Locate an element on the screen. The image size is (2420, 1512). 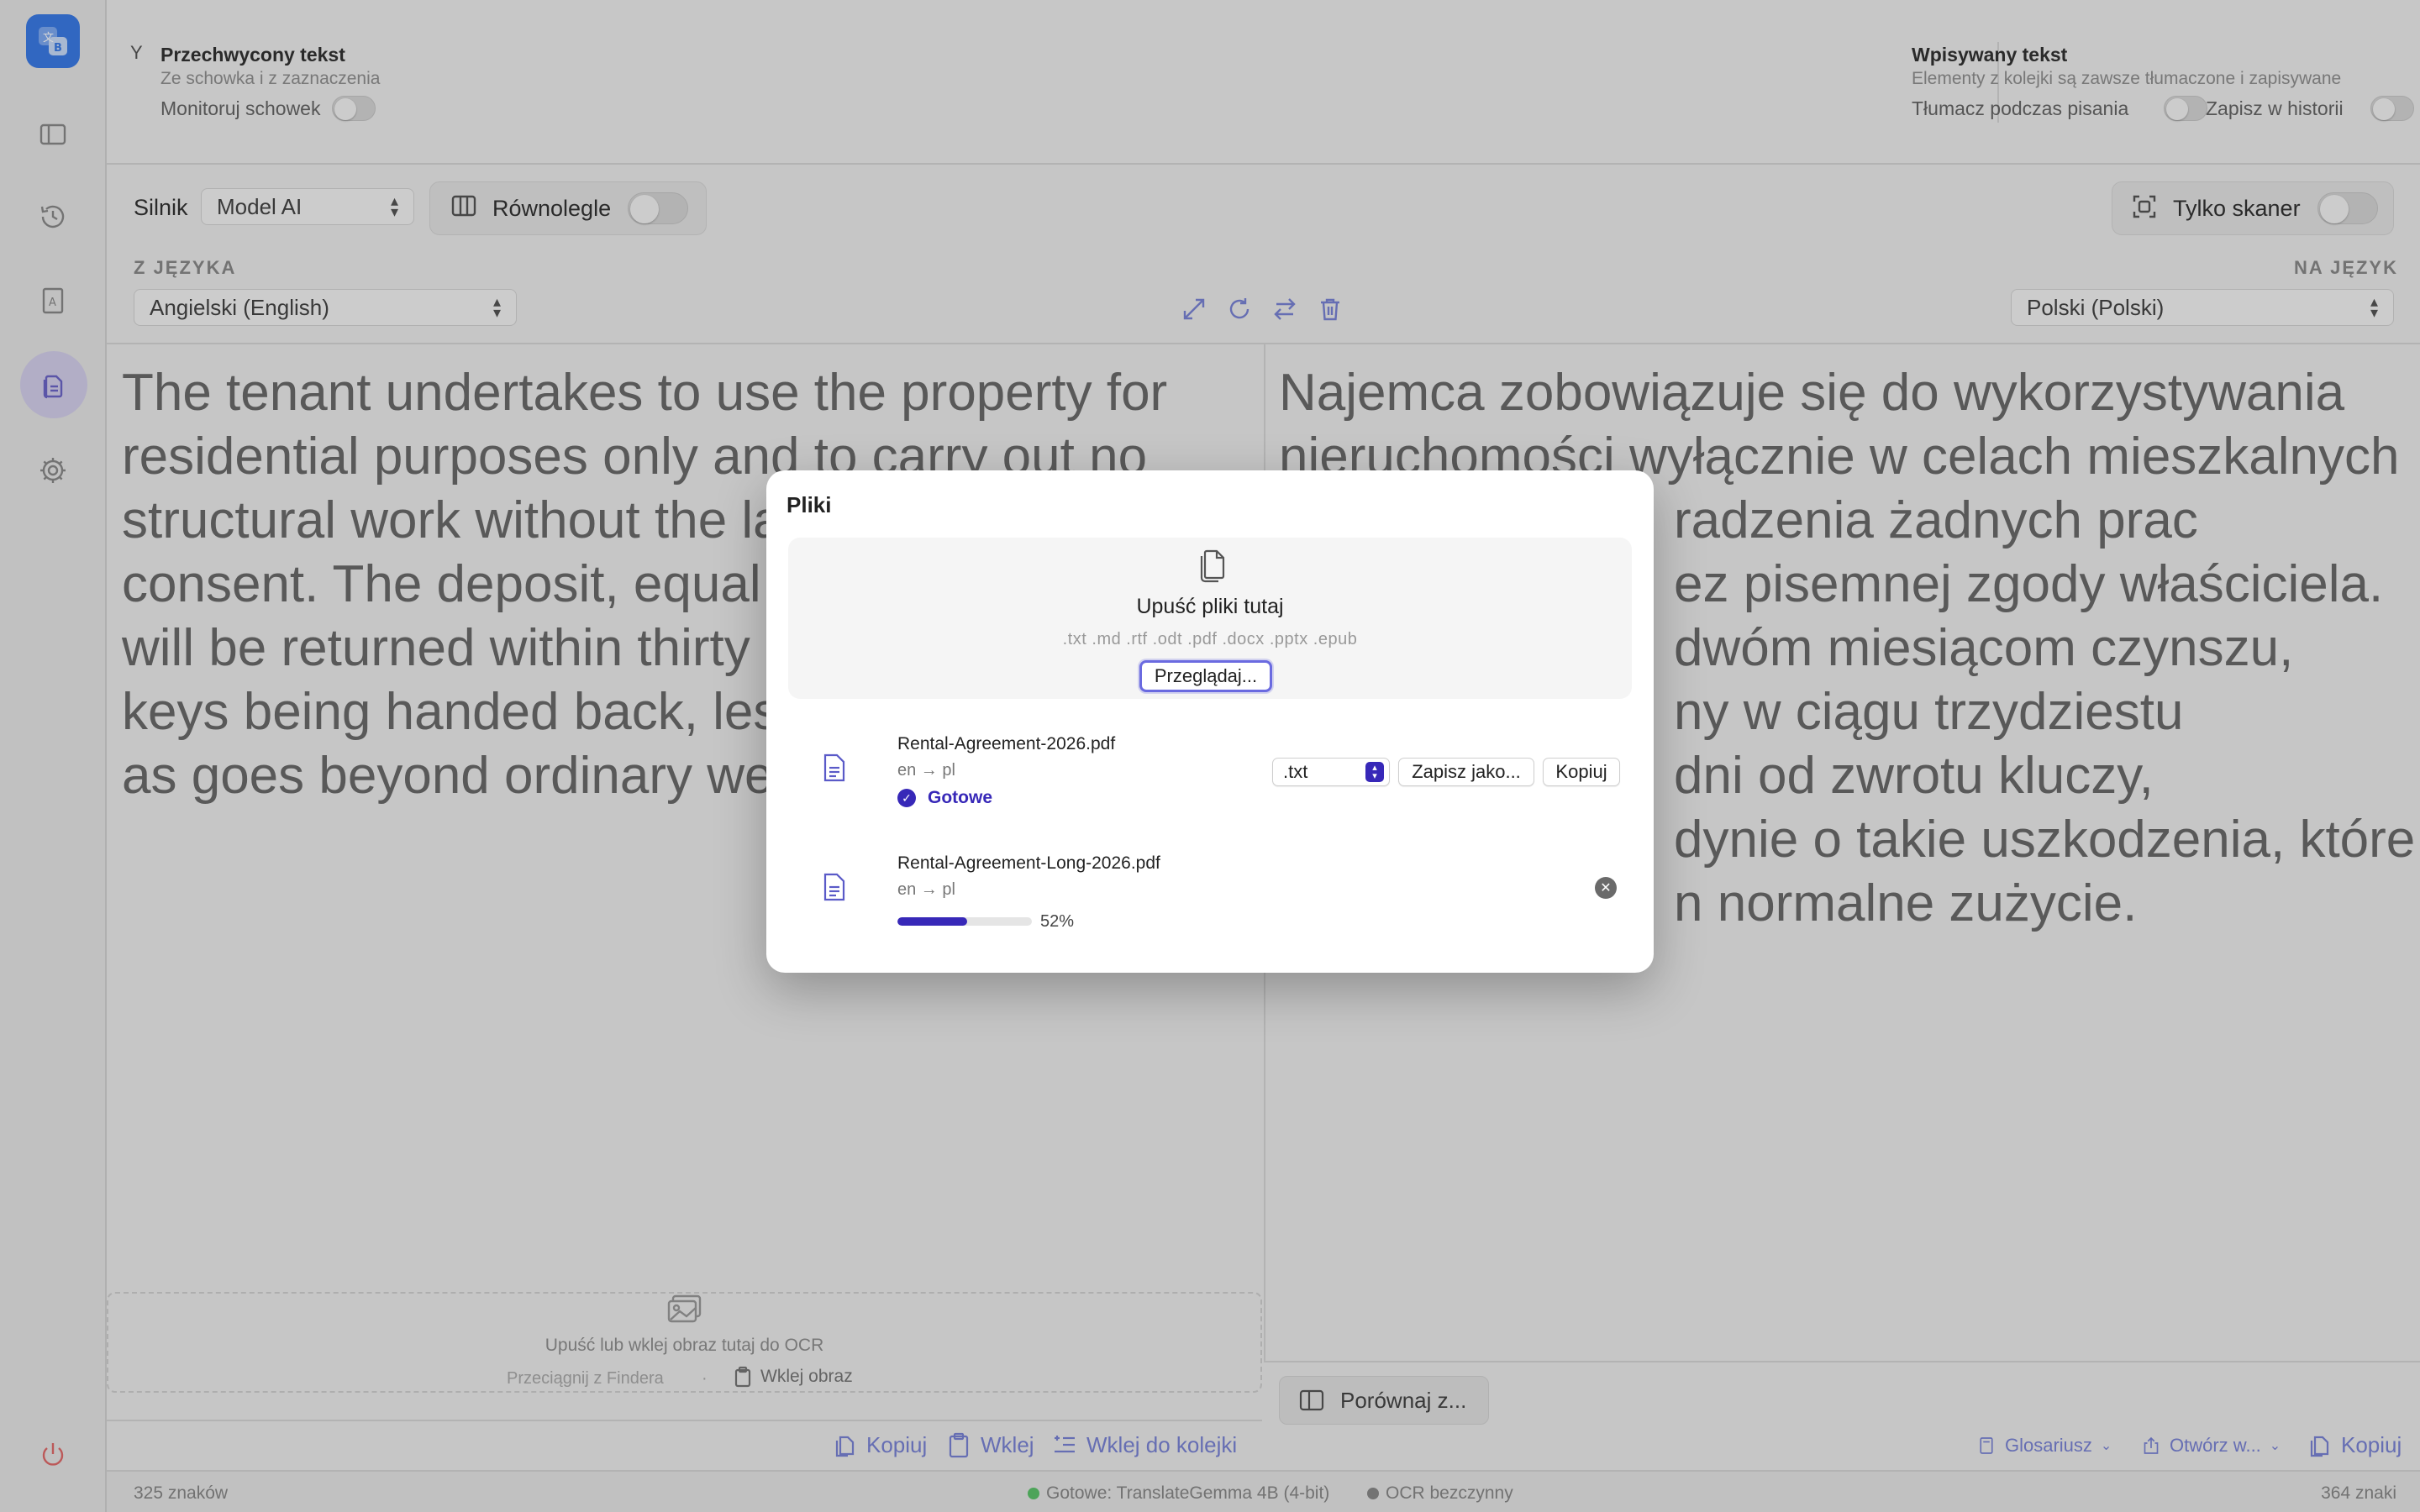
file-progress-bar is located at coordinates (964, 921).